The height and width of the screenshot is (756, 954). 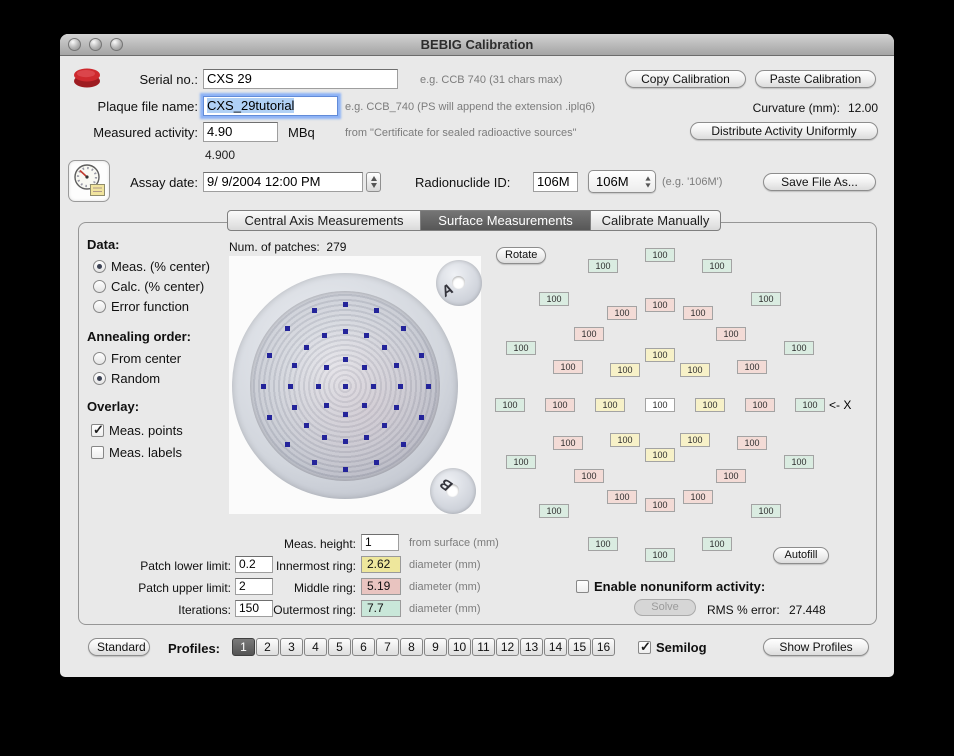 What do you see at coordinates (240, 132) in the screenshot?
I see `measured-activity-input: 4.90` at bounding box center [240, 132].